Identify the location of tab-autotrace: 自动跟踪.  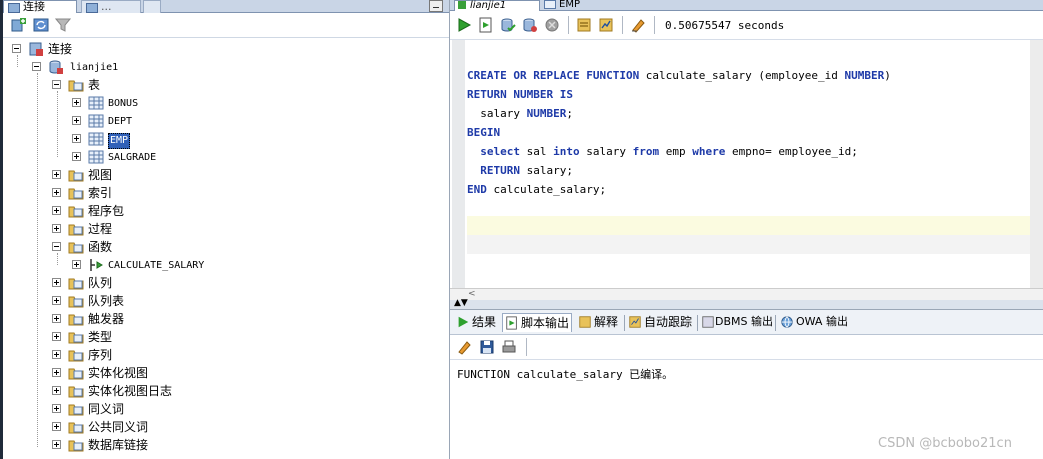
(661, 322).